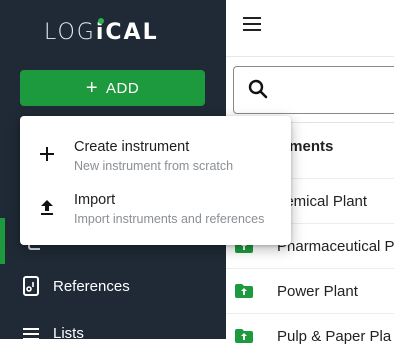  I want to click on menu-item-title: Create instrument, so click(132, 147).